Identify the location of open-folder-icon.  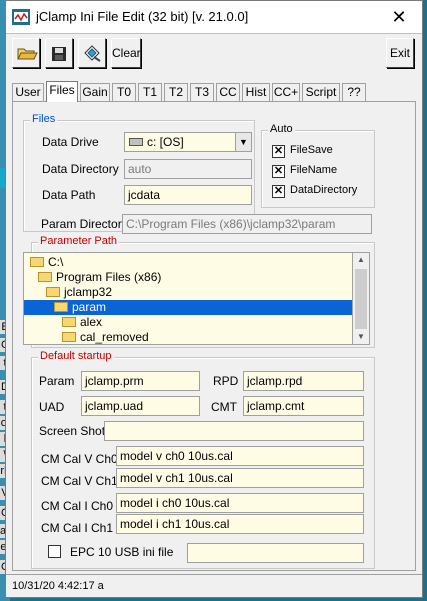
(27, 54).